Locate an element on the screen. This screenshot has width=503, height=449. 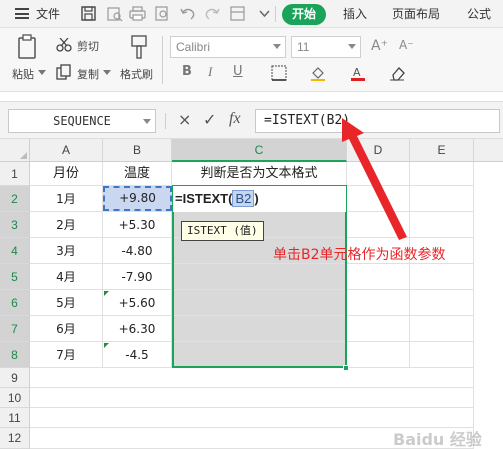
arrow-shape is located at coordinates (374, 179).